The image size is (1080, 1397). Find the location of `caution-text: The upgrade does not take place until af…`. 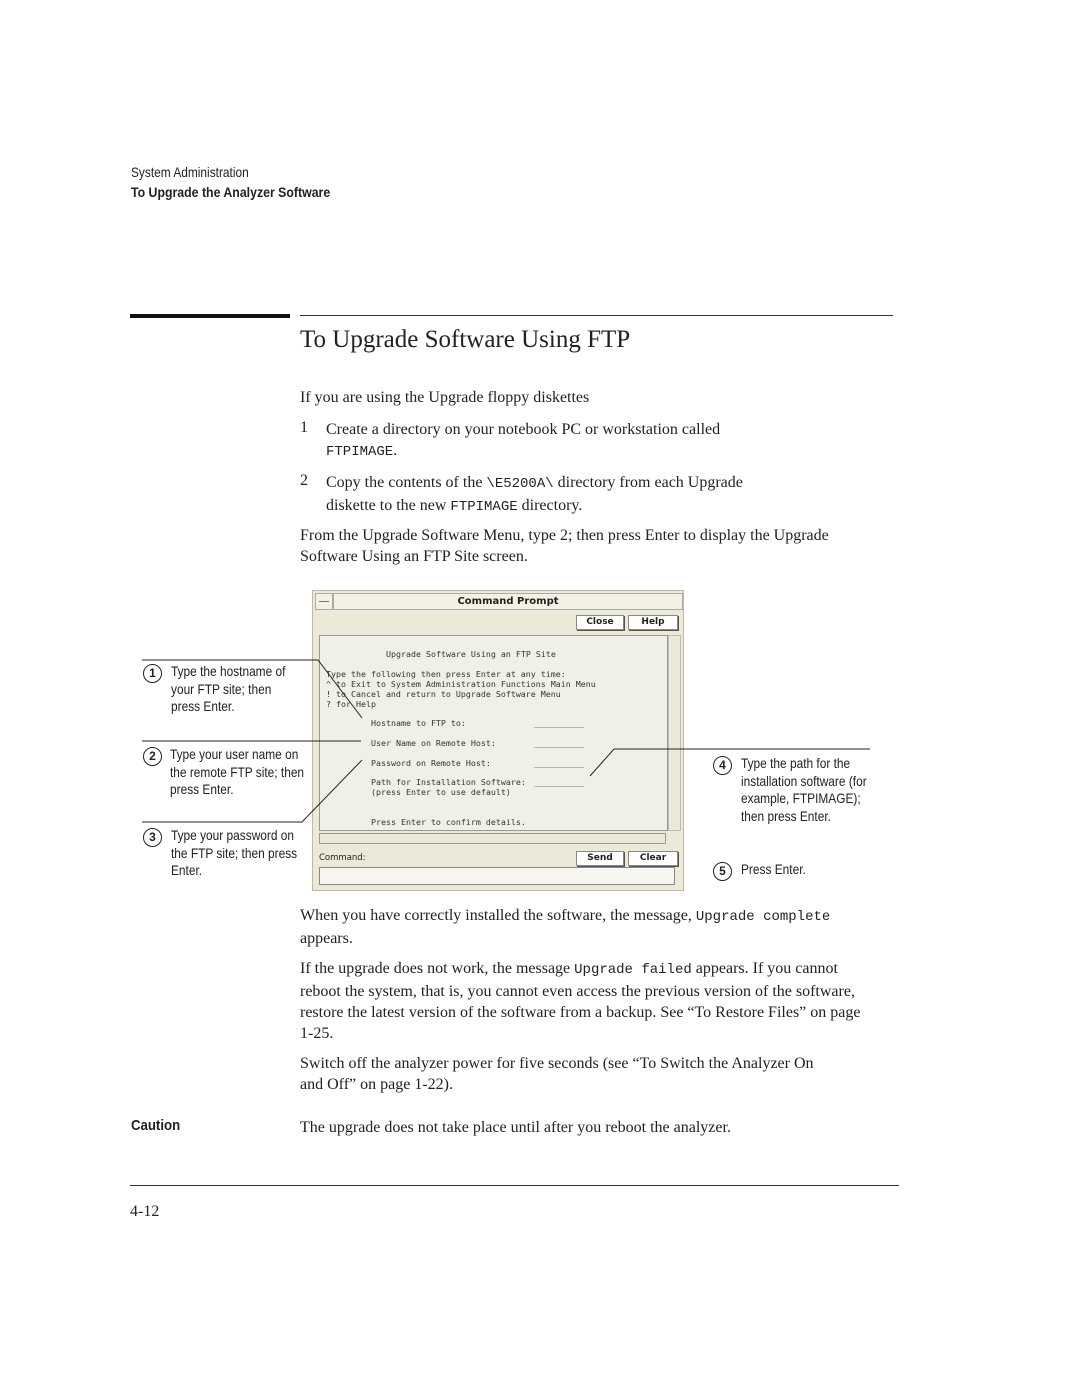

caution-text: The upgrade does not take place until af… is located at coordinates (515, 1127).